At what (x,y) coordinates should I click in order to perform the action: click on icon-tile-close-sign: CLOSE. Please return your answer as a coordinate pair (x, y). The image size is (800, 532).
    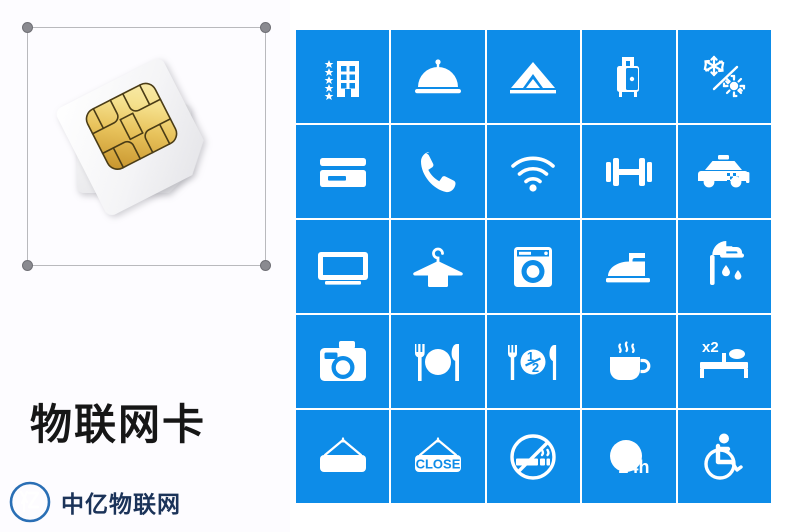
    Looking at the image, I should click on (438, 456).